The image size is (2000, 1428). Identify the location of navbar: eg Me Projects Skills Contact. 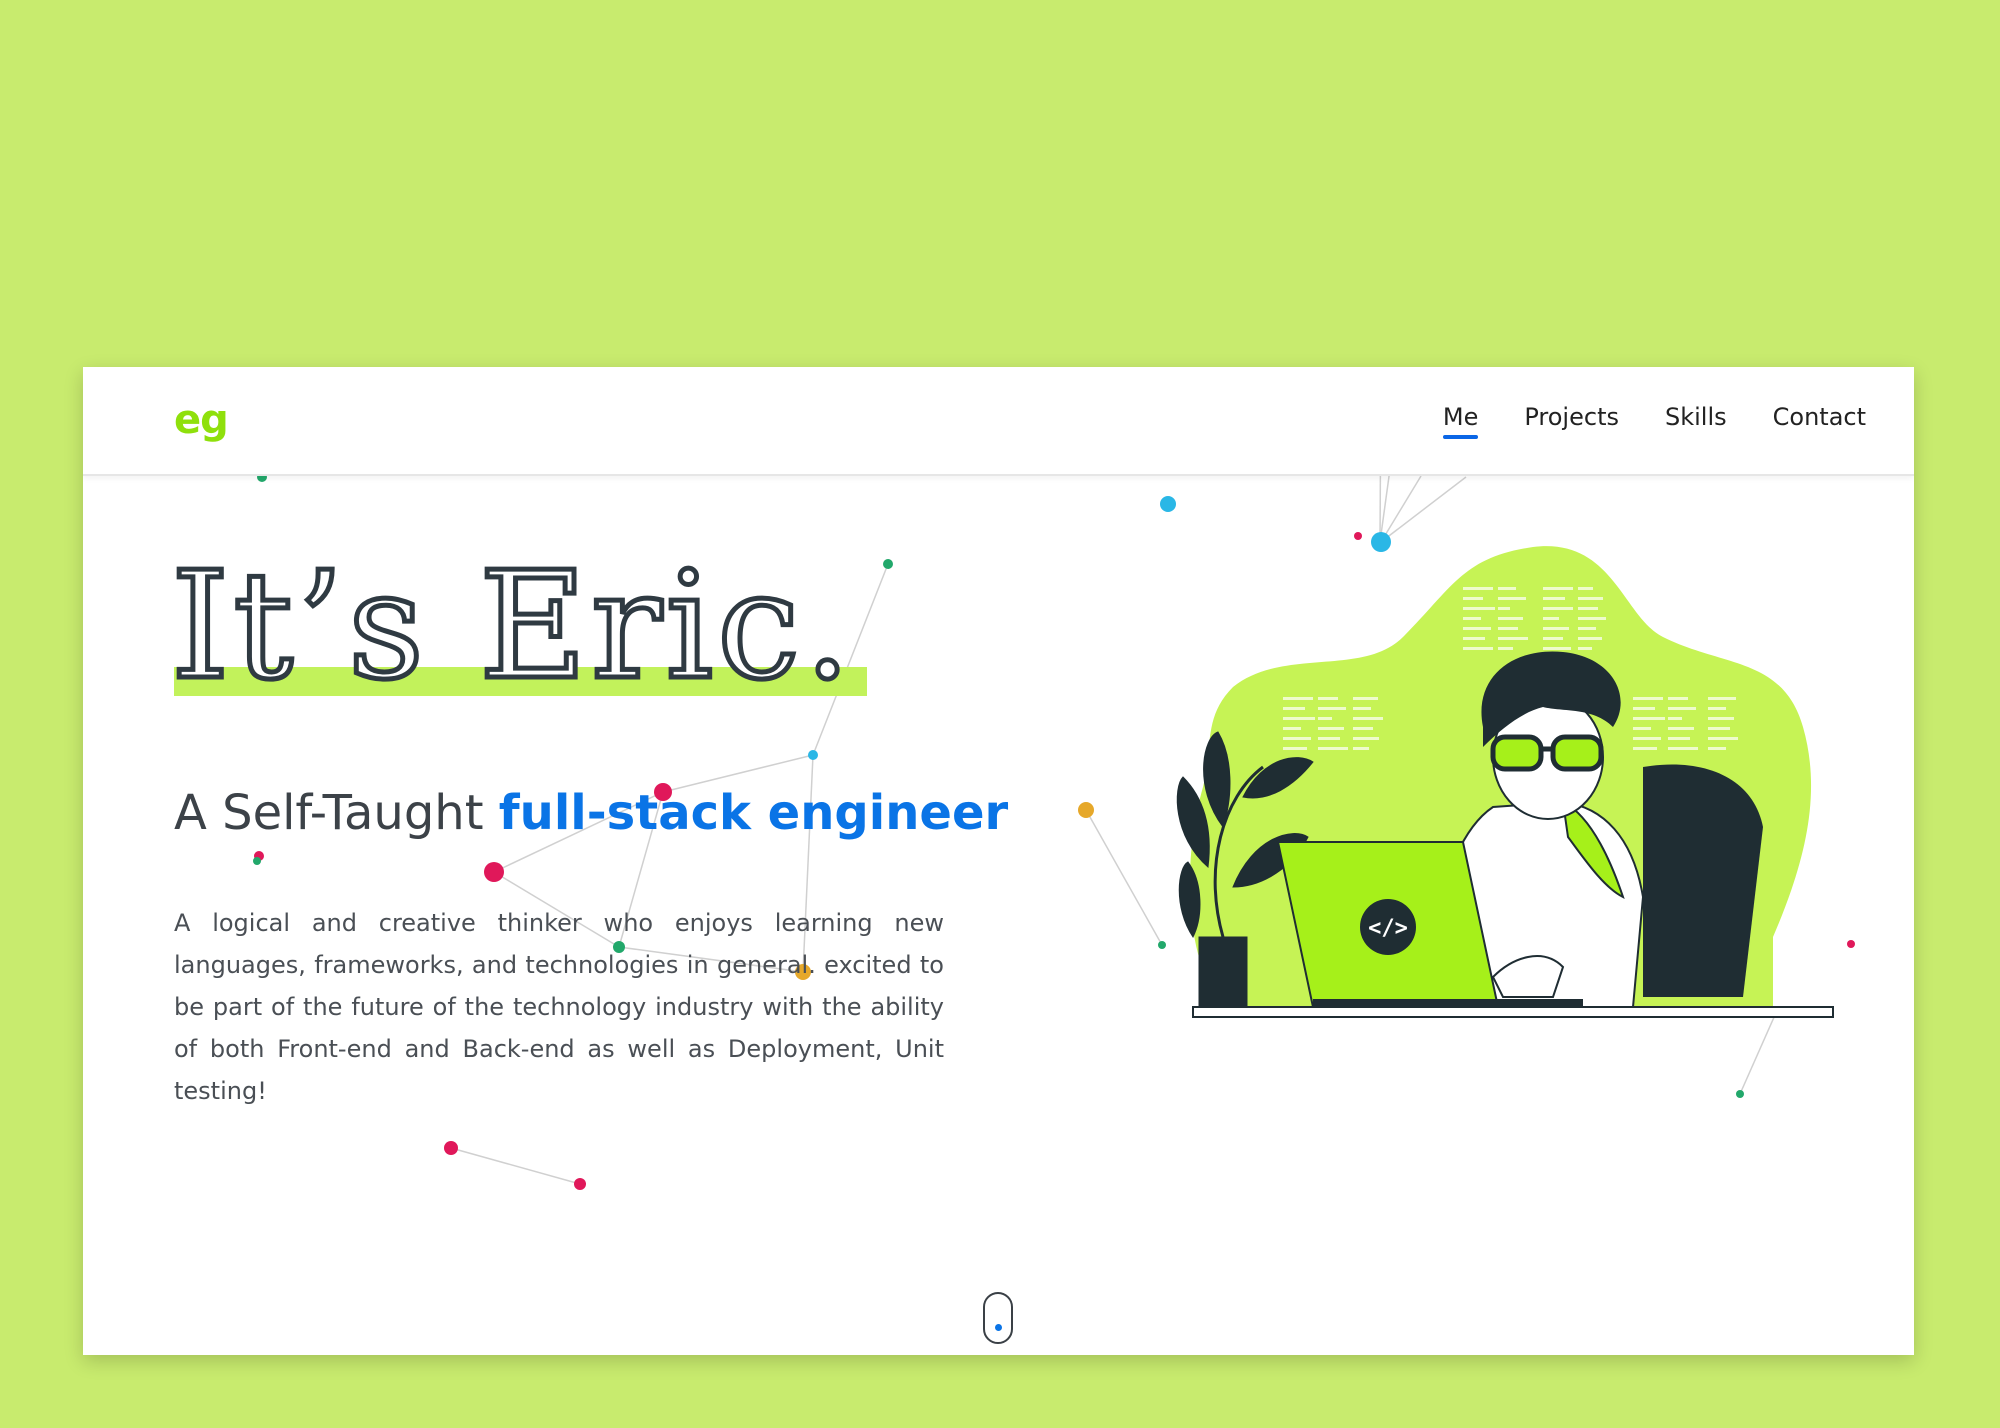
(998, 421).